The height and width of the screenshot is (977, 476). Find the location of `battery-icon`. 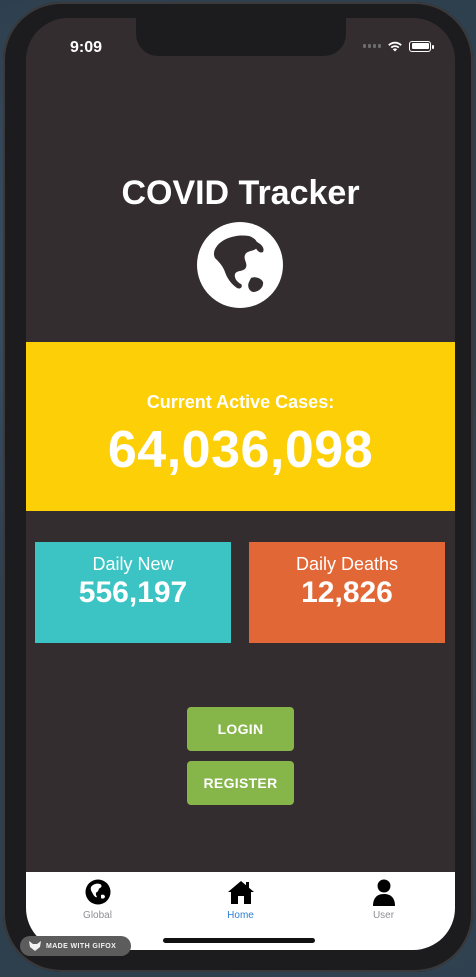

battery-icon is located at coordinates (421, 46).